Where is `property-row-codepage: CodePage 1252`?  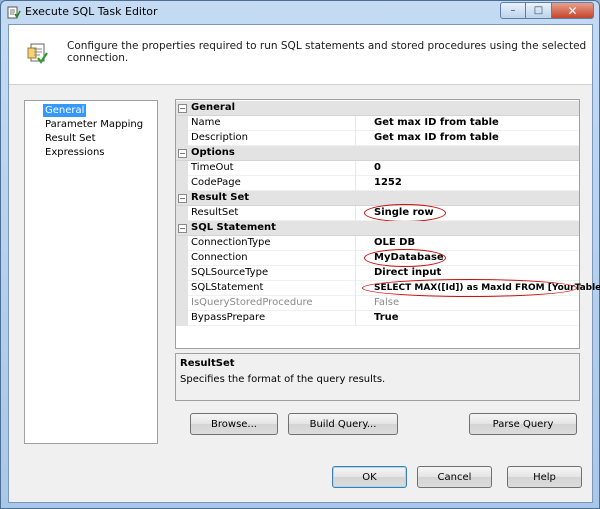
property-row-codepage: CodePage 1252 is located at coordinates (377, 183).